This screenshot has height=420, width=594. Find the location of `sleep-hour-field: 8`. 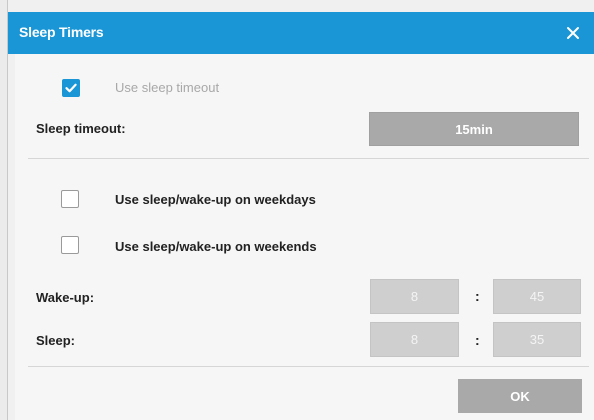

sleep-hour-field: 8 is located at coordinates (414, 339).